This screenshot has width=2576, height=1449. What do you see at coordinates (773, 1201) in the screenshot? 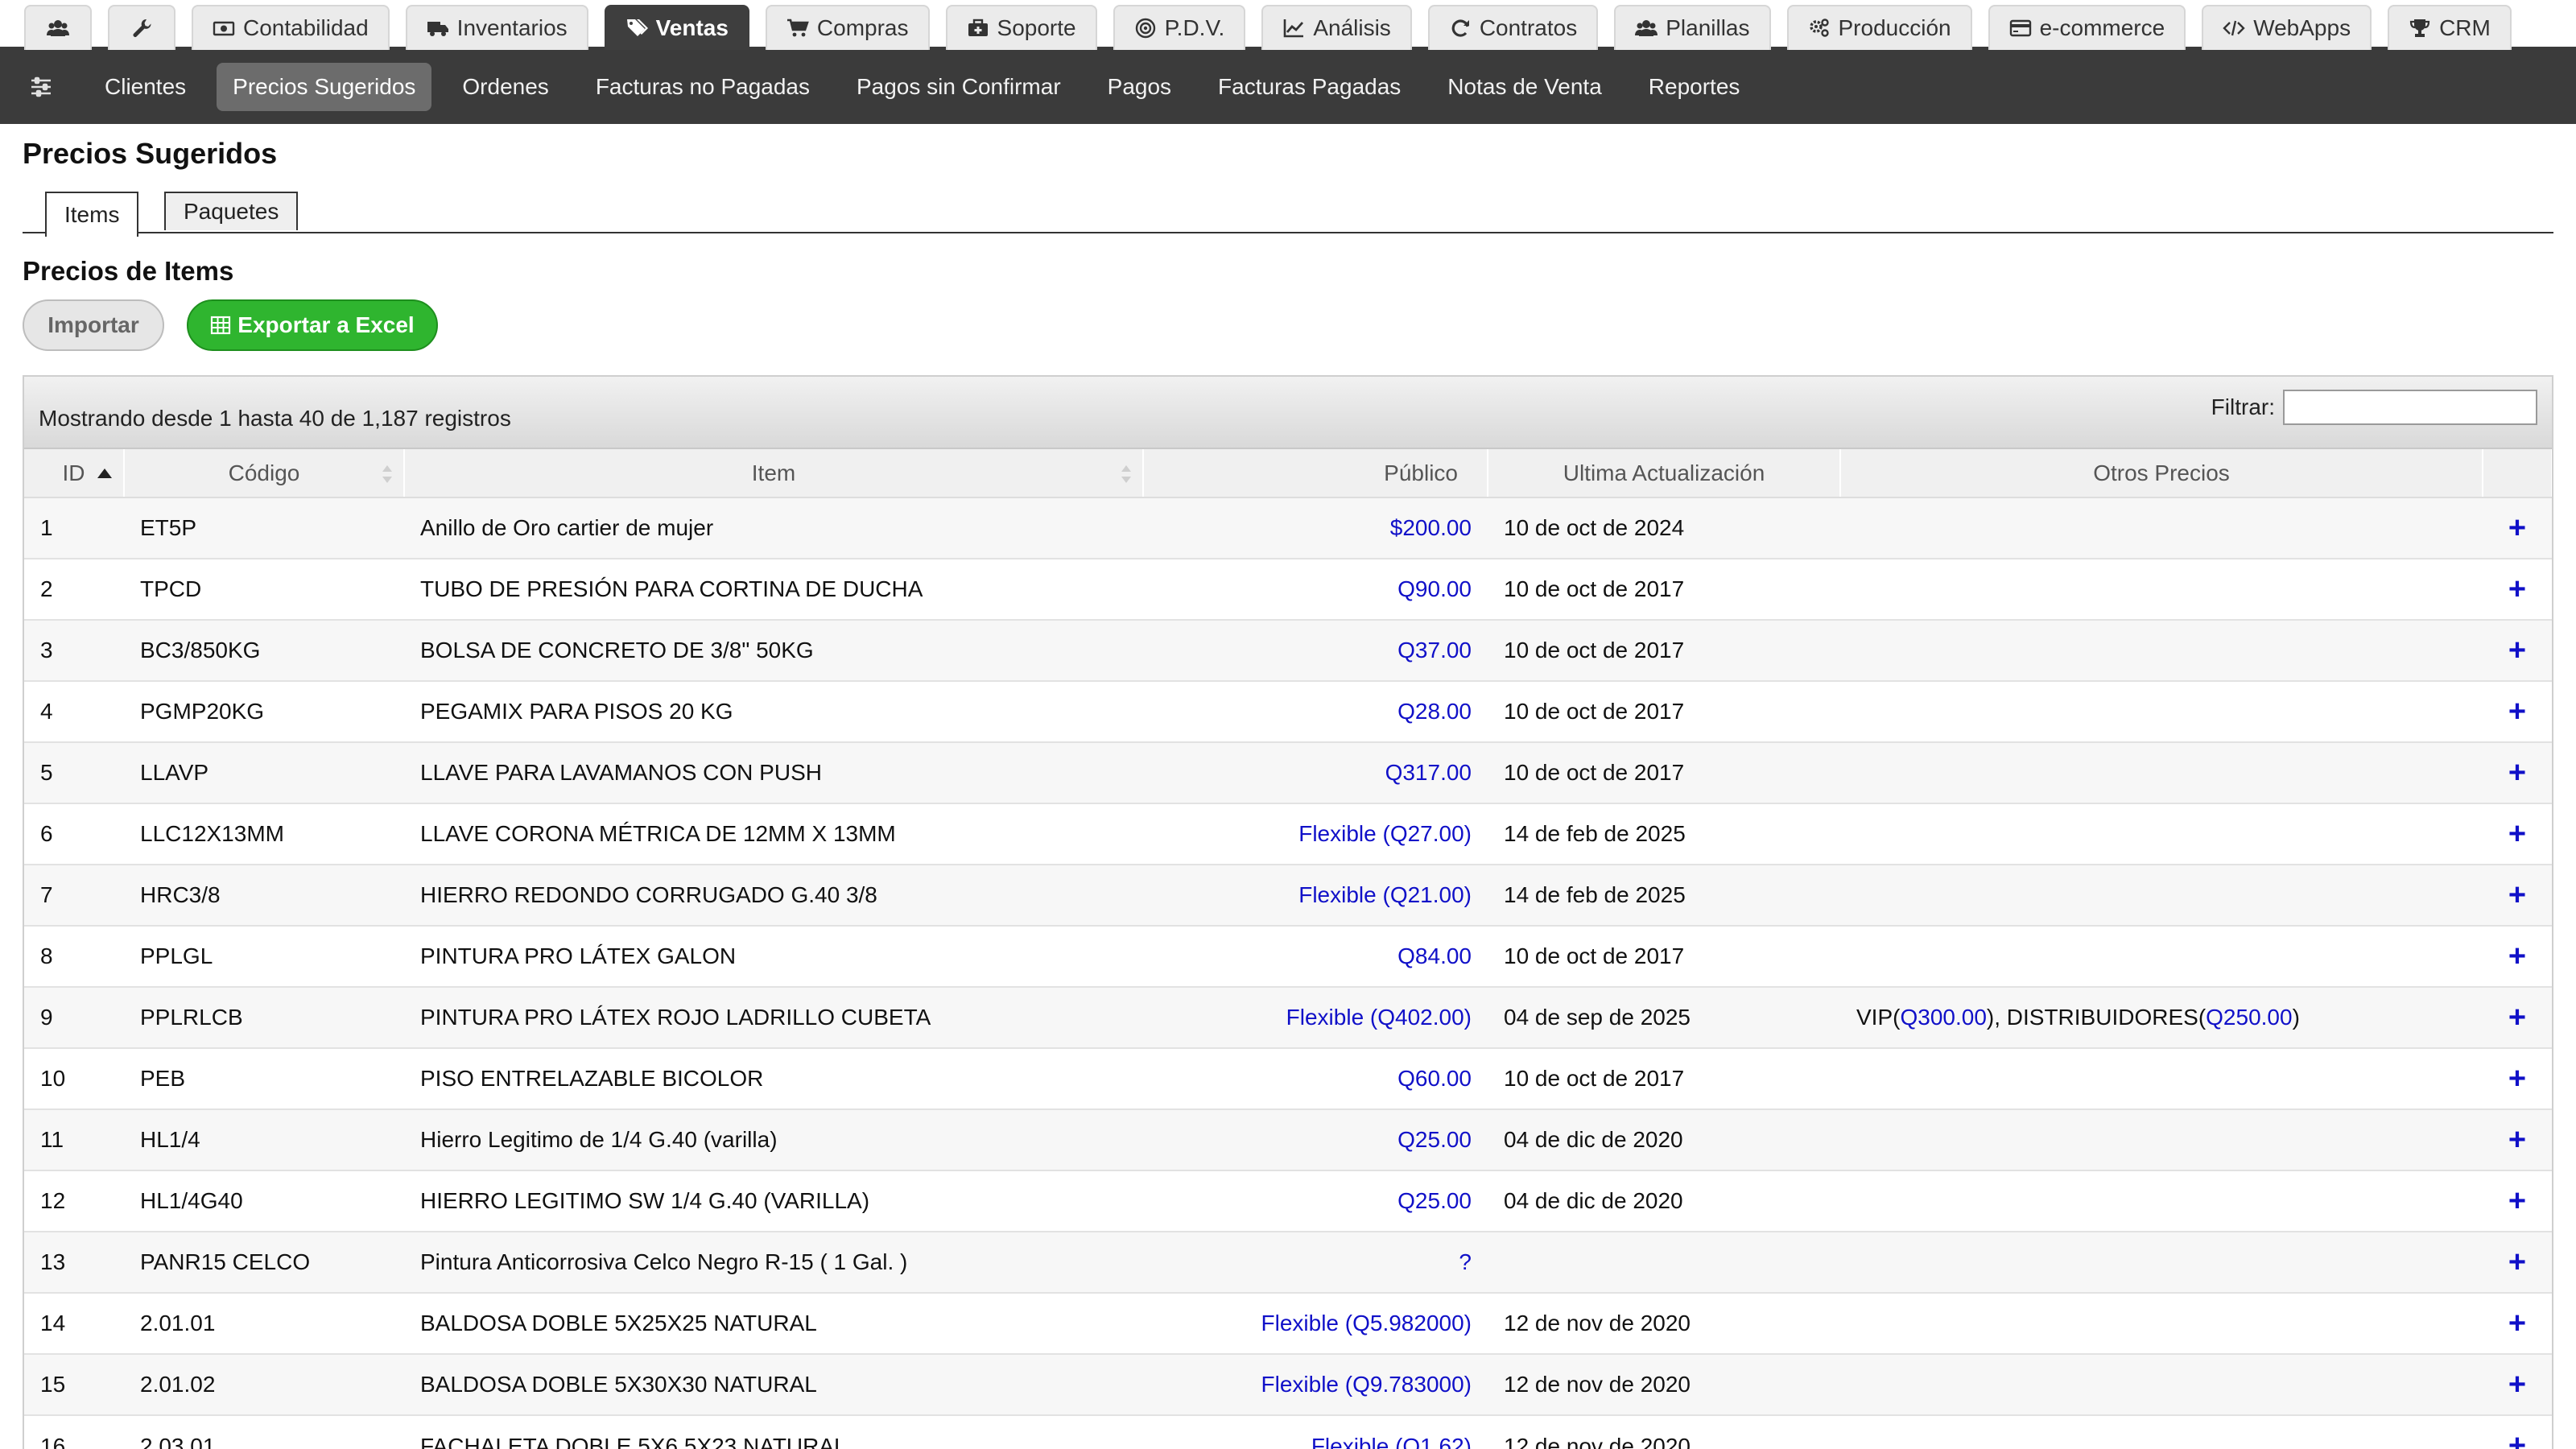
I see `cell-item: HIERRO LEGITIMO SW 1/4 G.40 (VARILLA)` at bounding box center [773, 1201].